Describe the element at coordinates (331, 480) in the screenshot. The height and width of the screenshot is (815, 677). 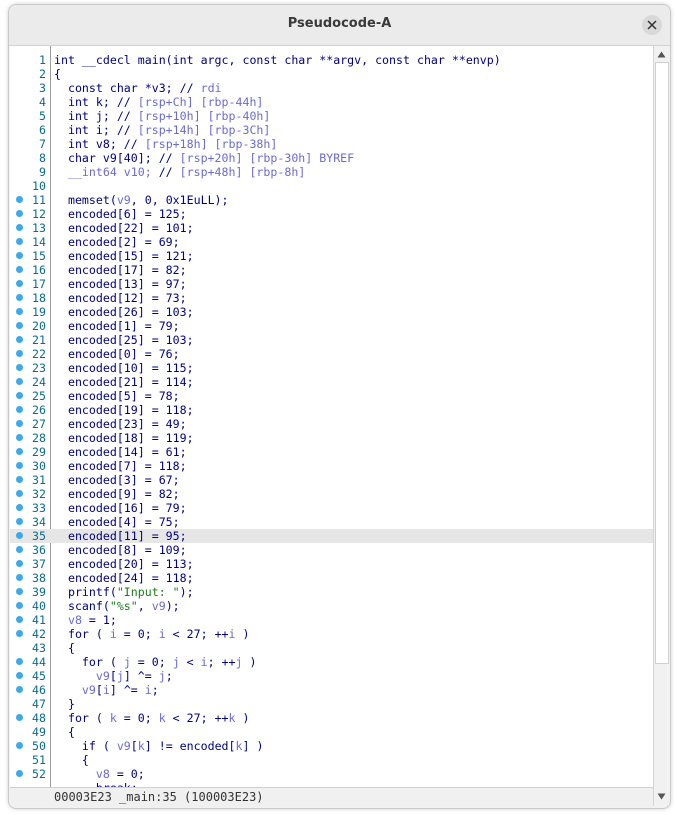
I see `code-line: 31 encoded[3] = 67;` at that location.